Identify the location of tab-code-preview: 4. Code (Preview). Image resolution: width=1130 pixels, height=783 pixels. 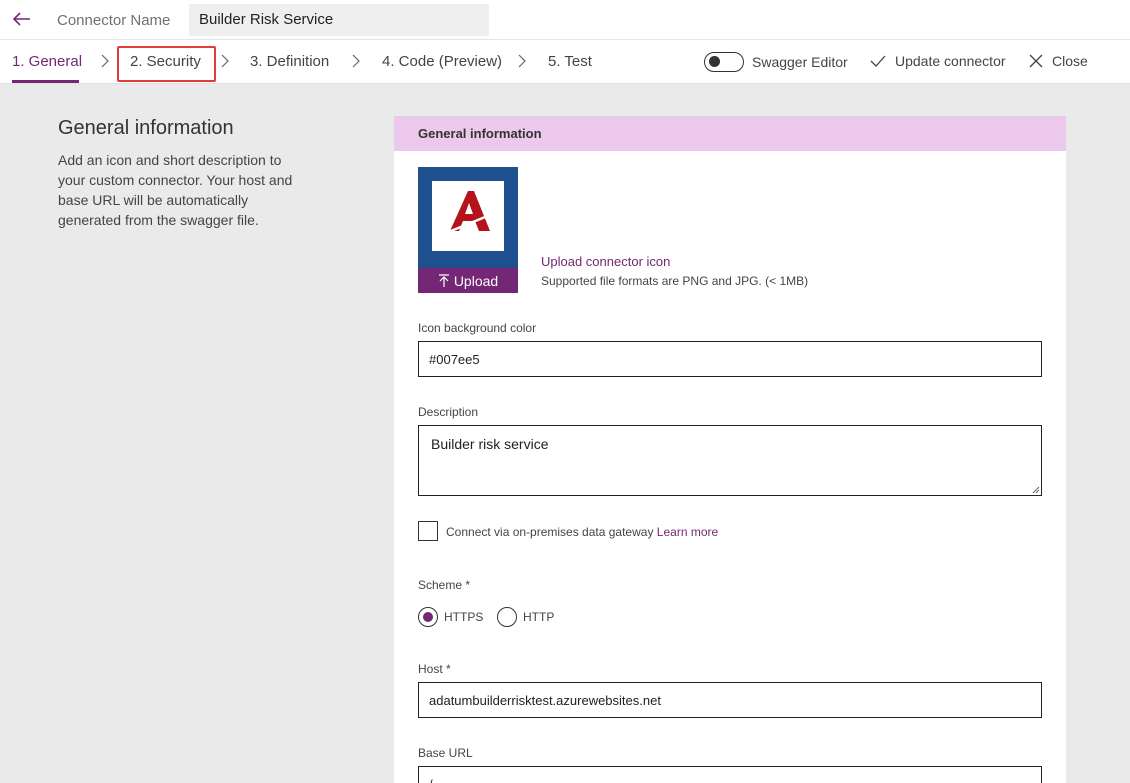
(442, 61).